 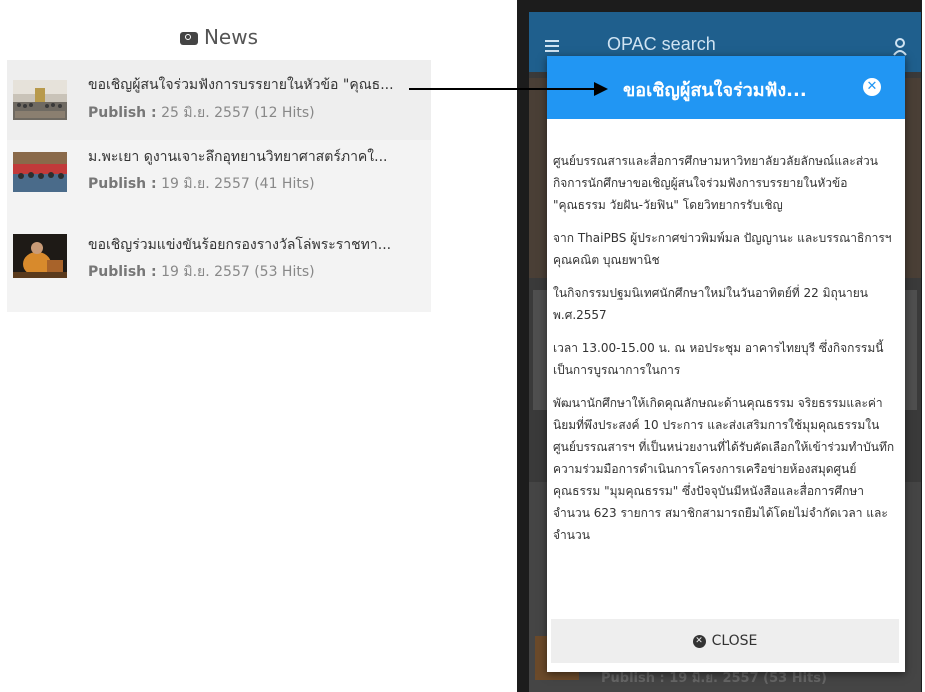 I want to click on publish-value: 25 มิ.ย. 2557 (12 Hits), so click(x=238, y=113).